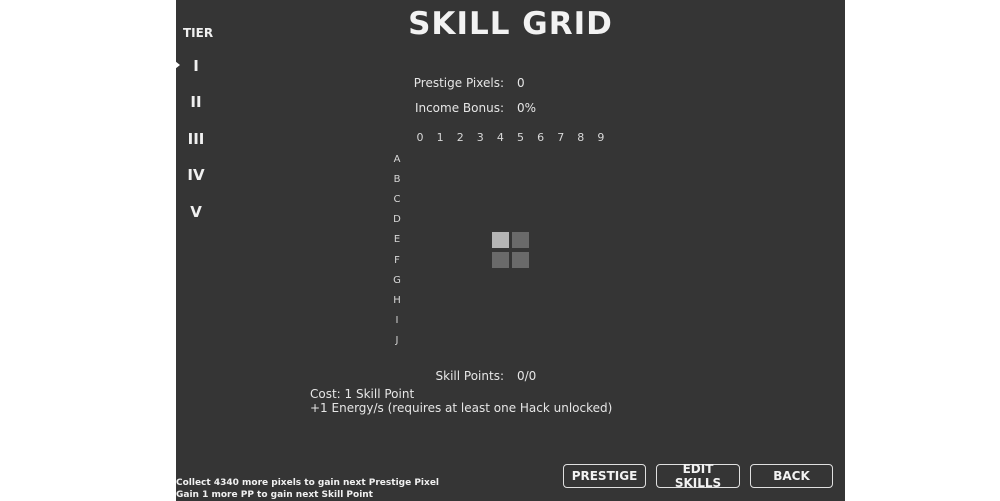 This screenshot has height=501, width=1000. What do you see at coordinates (500, 137) in the screenshot?
I see `grid-column-header: 4` at bounding box center [500, 137].